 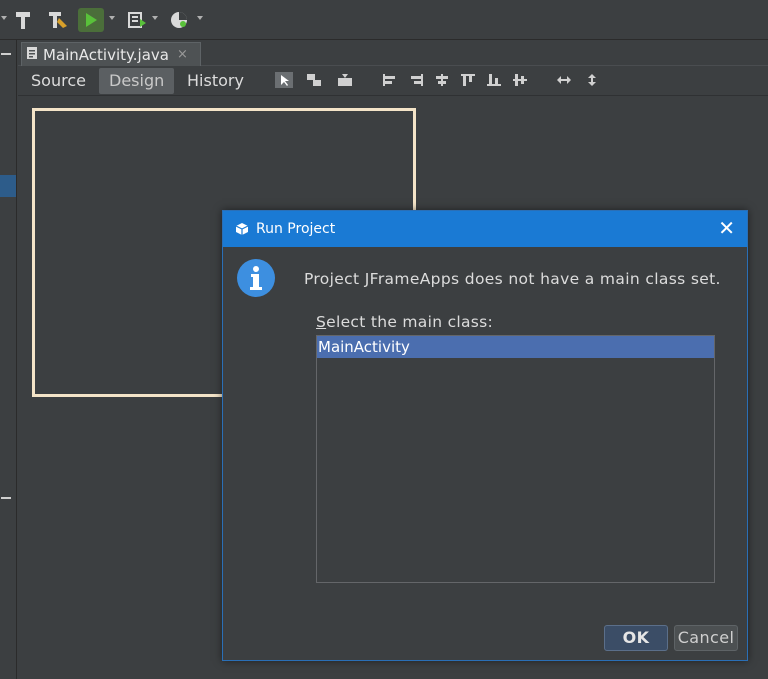 What do you see at coordinates (242, 229) in the screenshot?
I see `dialog-app-icon` at bounding box center [242, 229].